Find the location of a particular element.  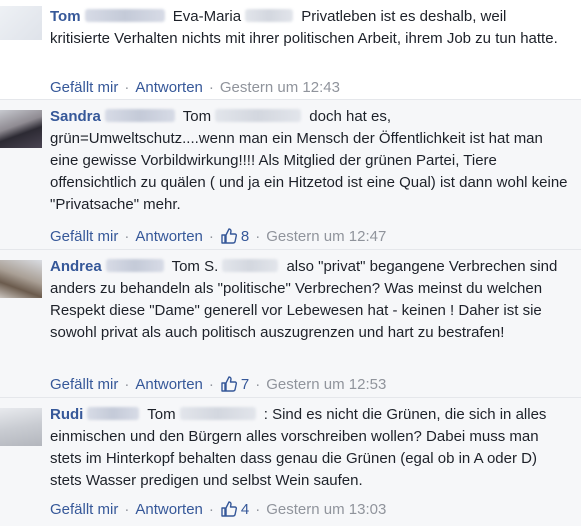

commenter-name: Tom is located at coordinates (65, 16).